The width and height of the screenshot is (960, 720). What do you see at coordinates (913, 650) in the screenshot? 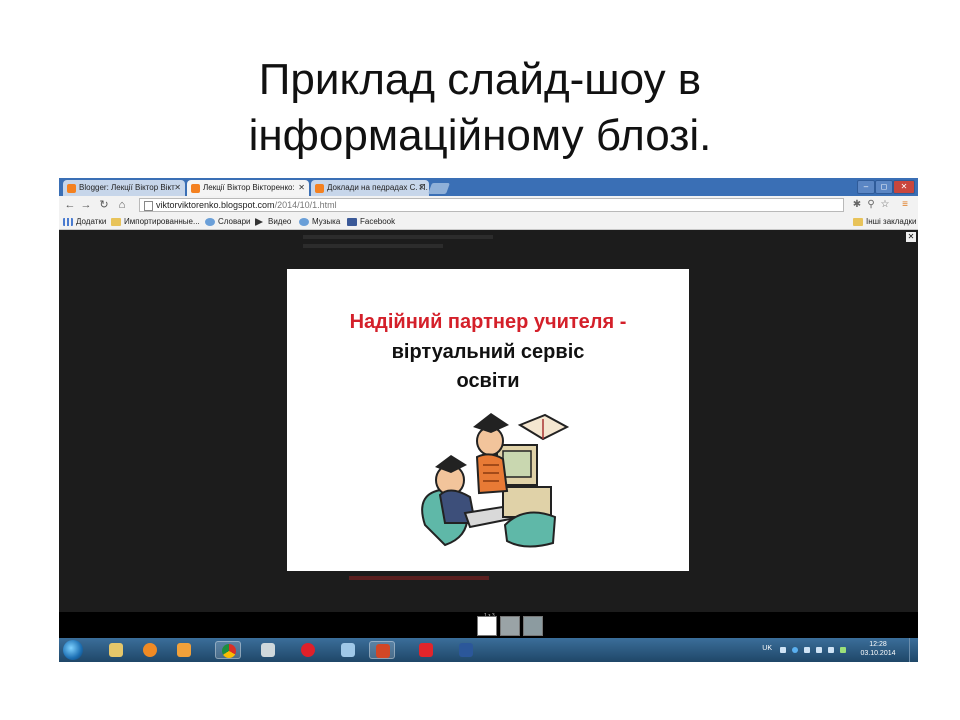
I see `show-desktop-button` at bounding box center [913, 650].